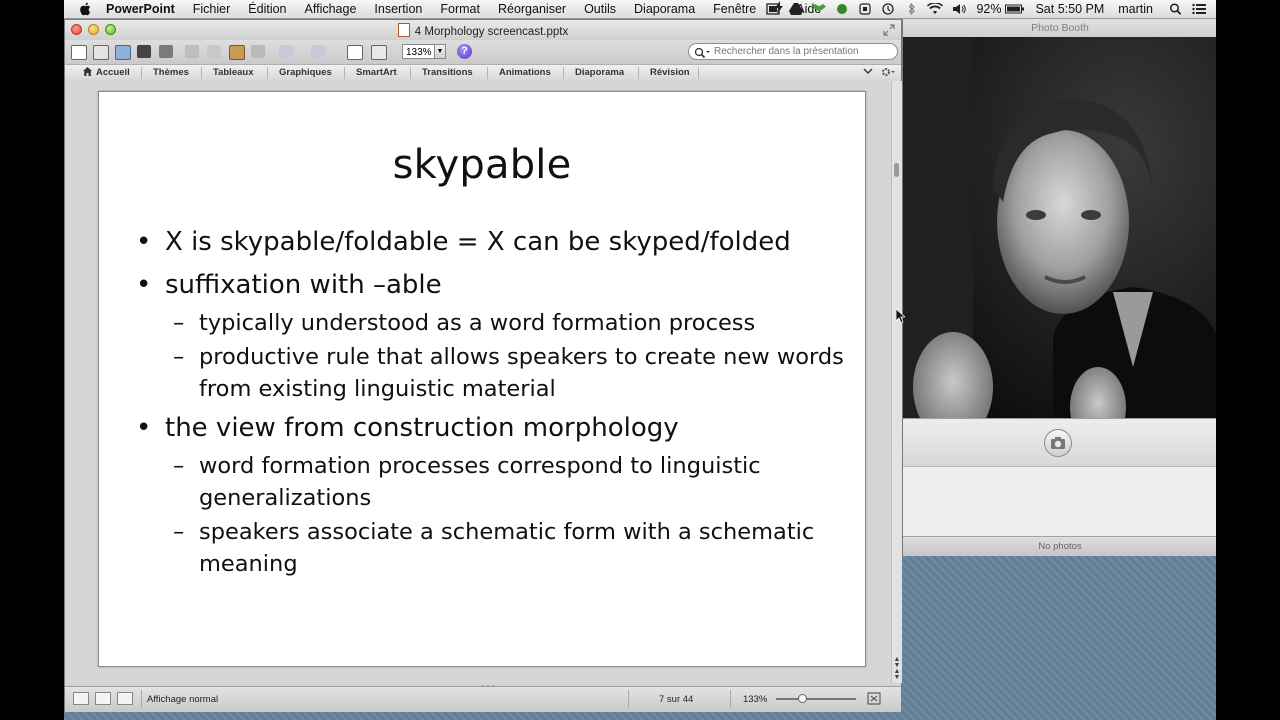  What do you see at coordinates (664, 9) in the screenshot?
I see `menu-diaporama: Diaporama` at bounding box center [664, 9].